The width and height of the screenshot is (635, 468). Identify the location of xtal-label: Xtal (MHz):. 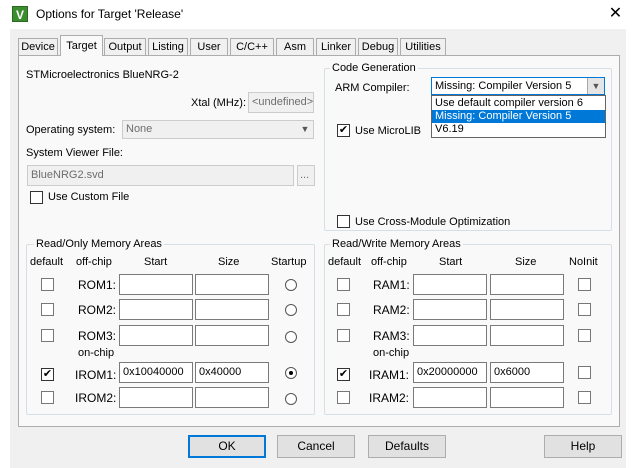
(218, 103).